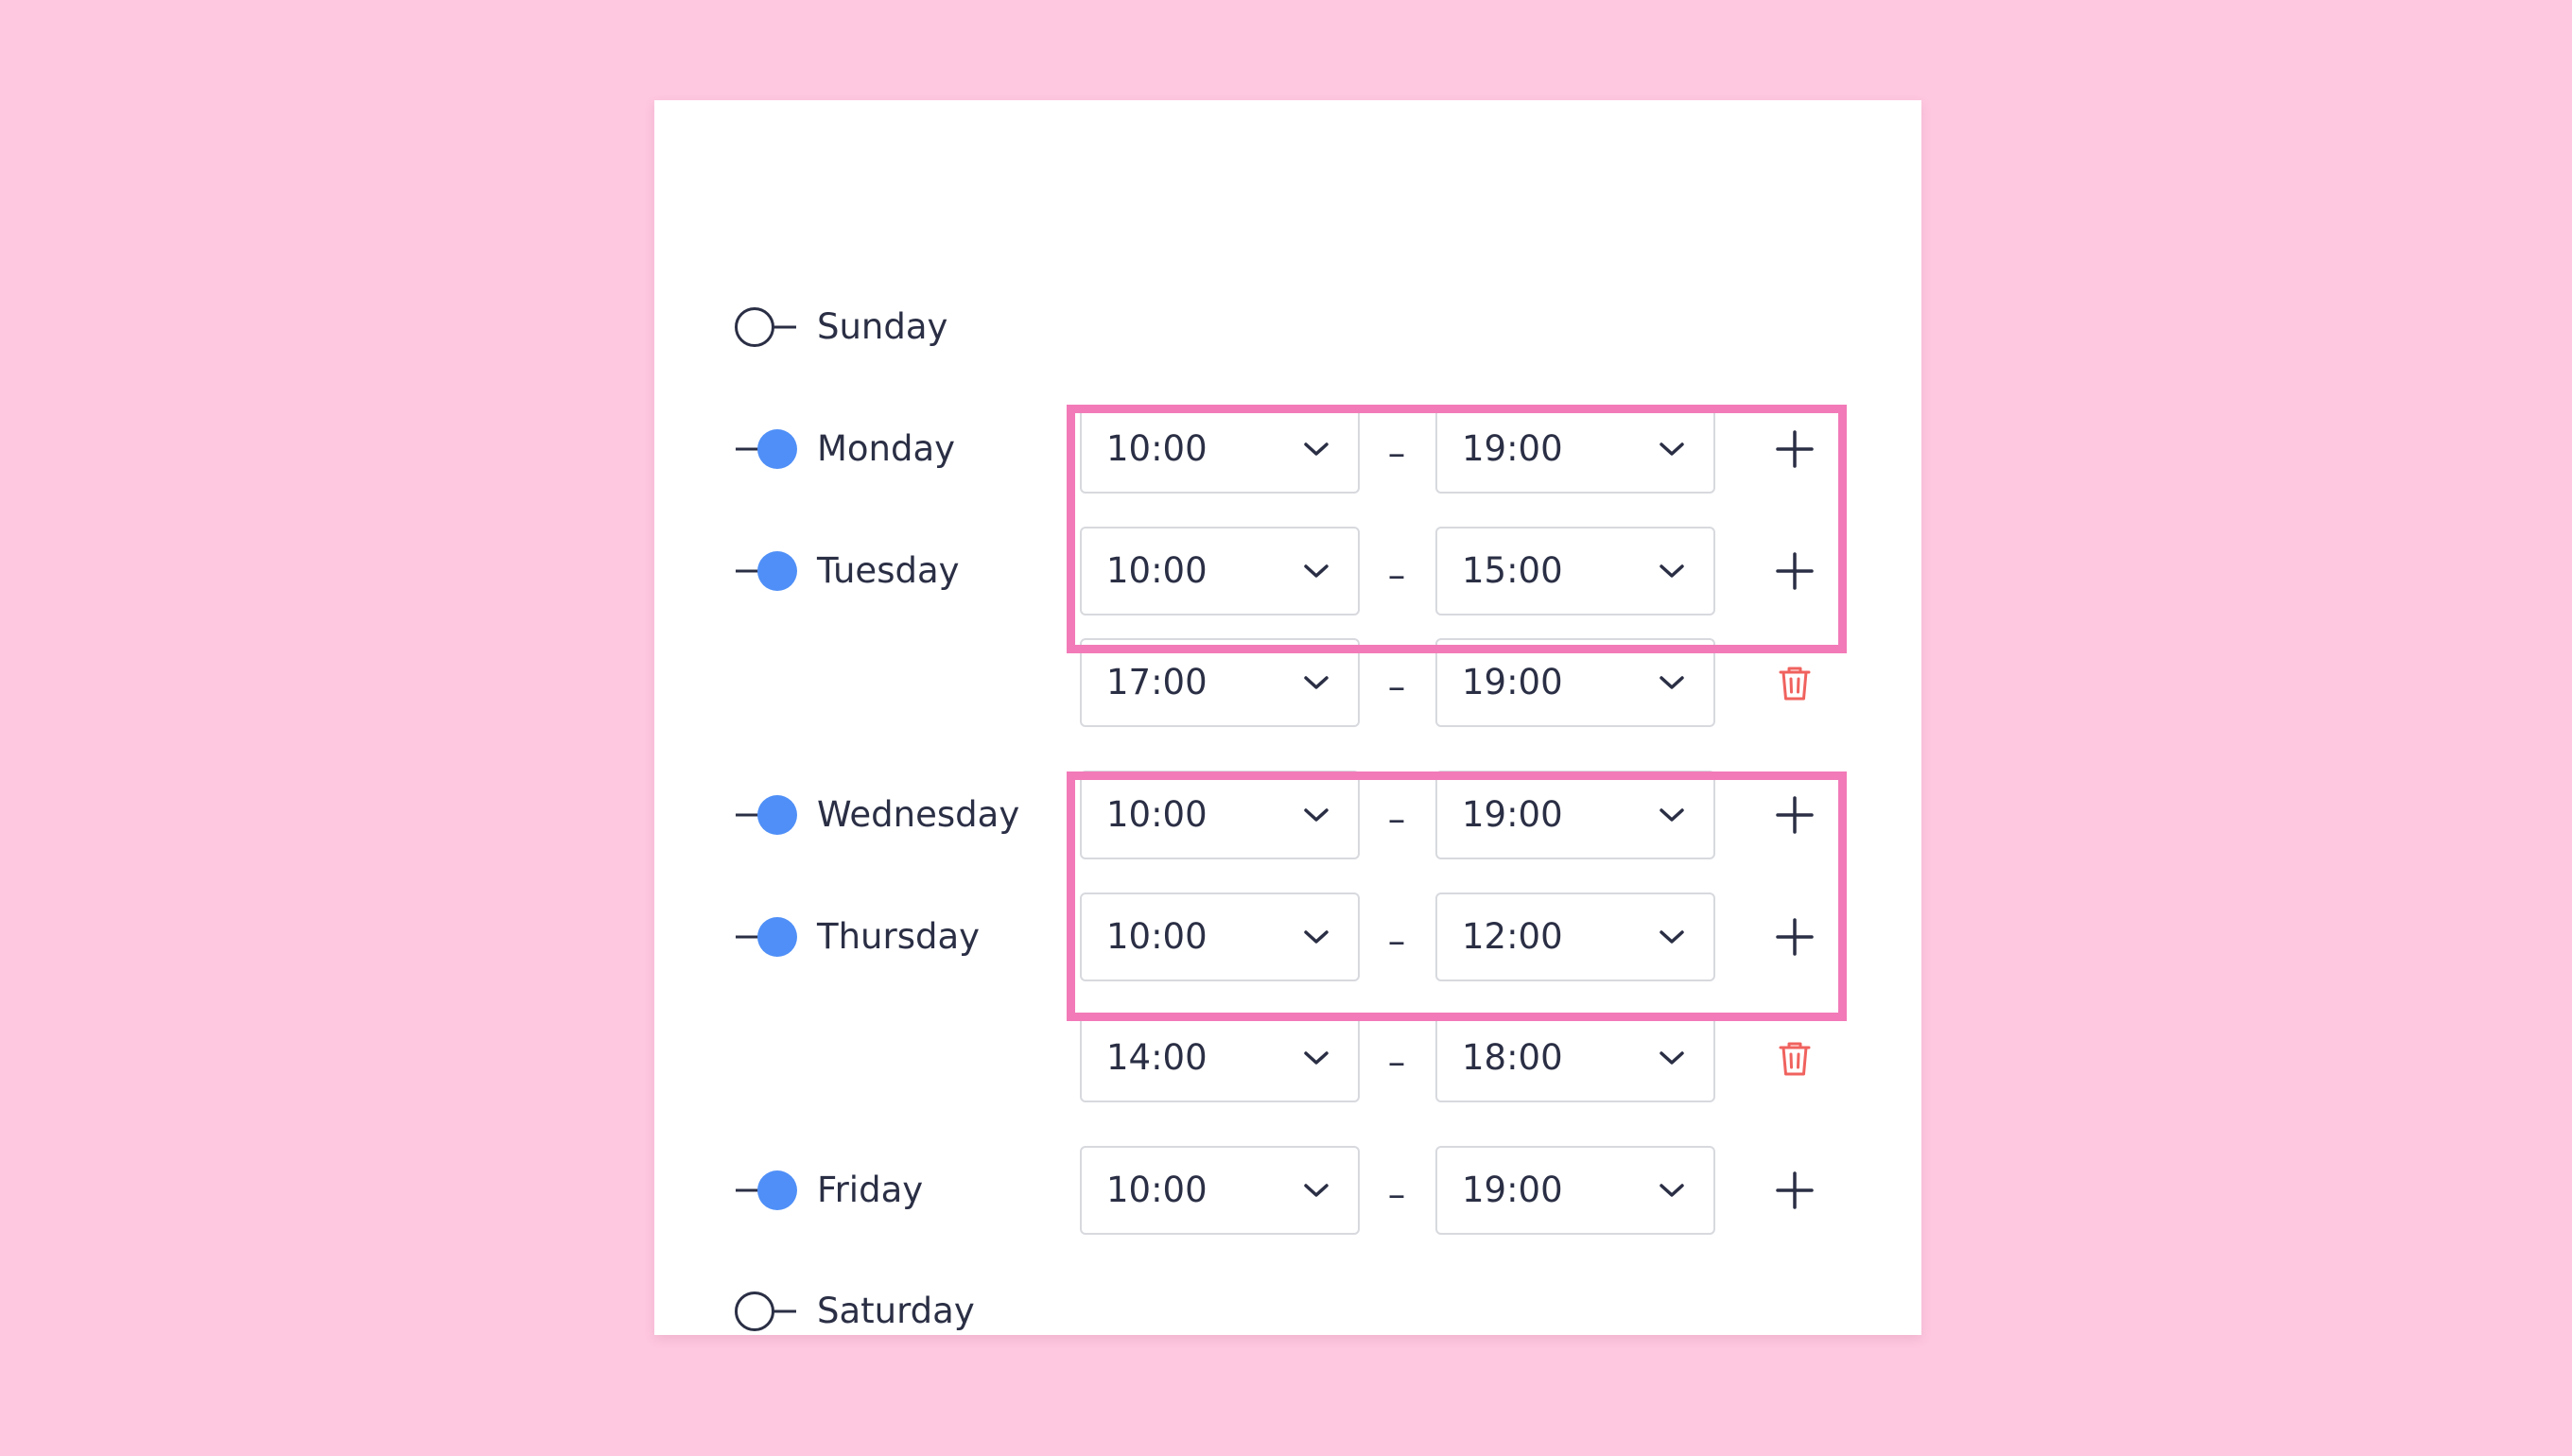 This screenshot has width=2572, height=1456. Describe the element at coordinates (1575, 937) in the screenshot. I see `end-time-select: 12:00` at that location.